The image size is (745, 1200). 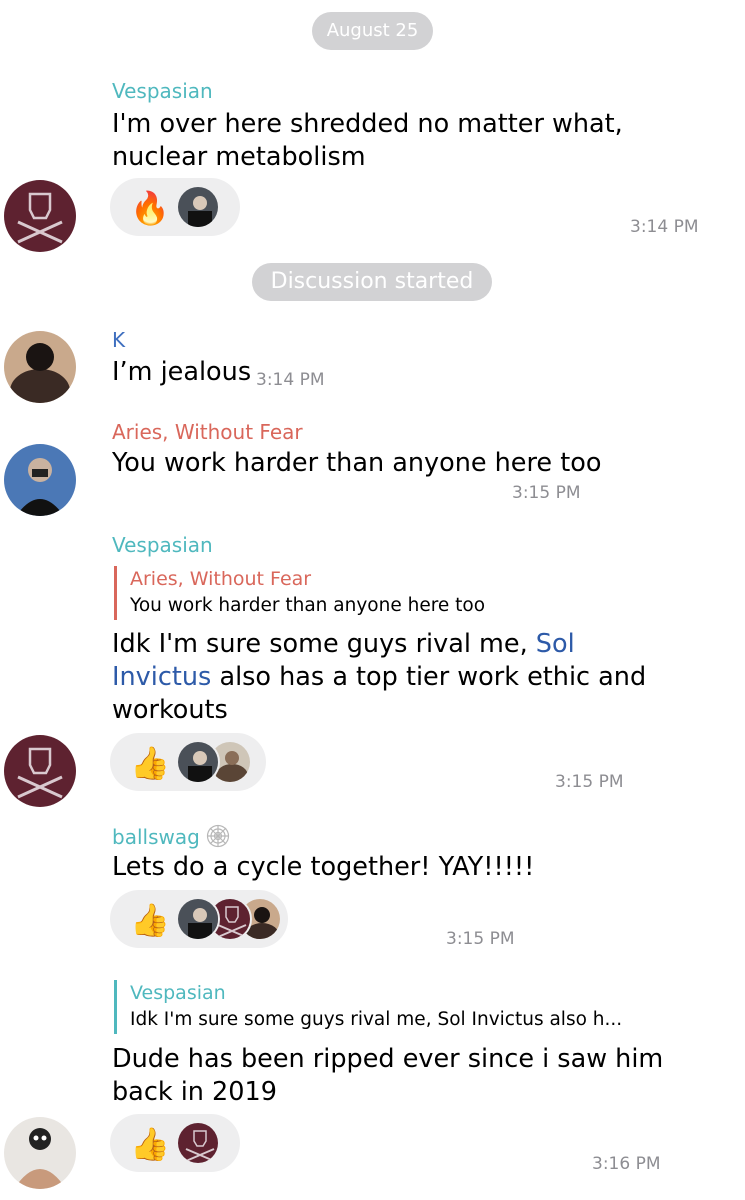 What do you see at coordinates (357, 463) in the screenshot?
I see `message-text: You work harder than anyone here too` at bounding box center [357, 463].